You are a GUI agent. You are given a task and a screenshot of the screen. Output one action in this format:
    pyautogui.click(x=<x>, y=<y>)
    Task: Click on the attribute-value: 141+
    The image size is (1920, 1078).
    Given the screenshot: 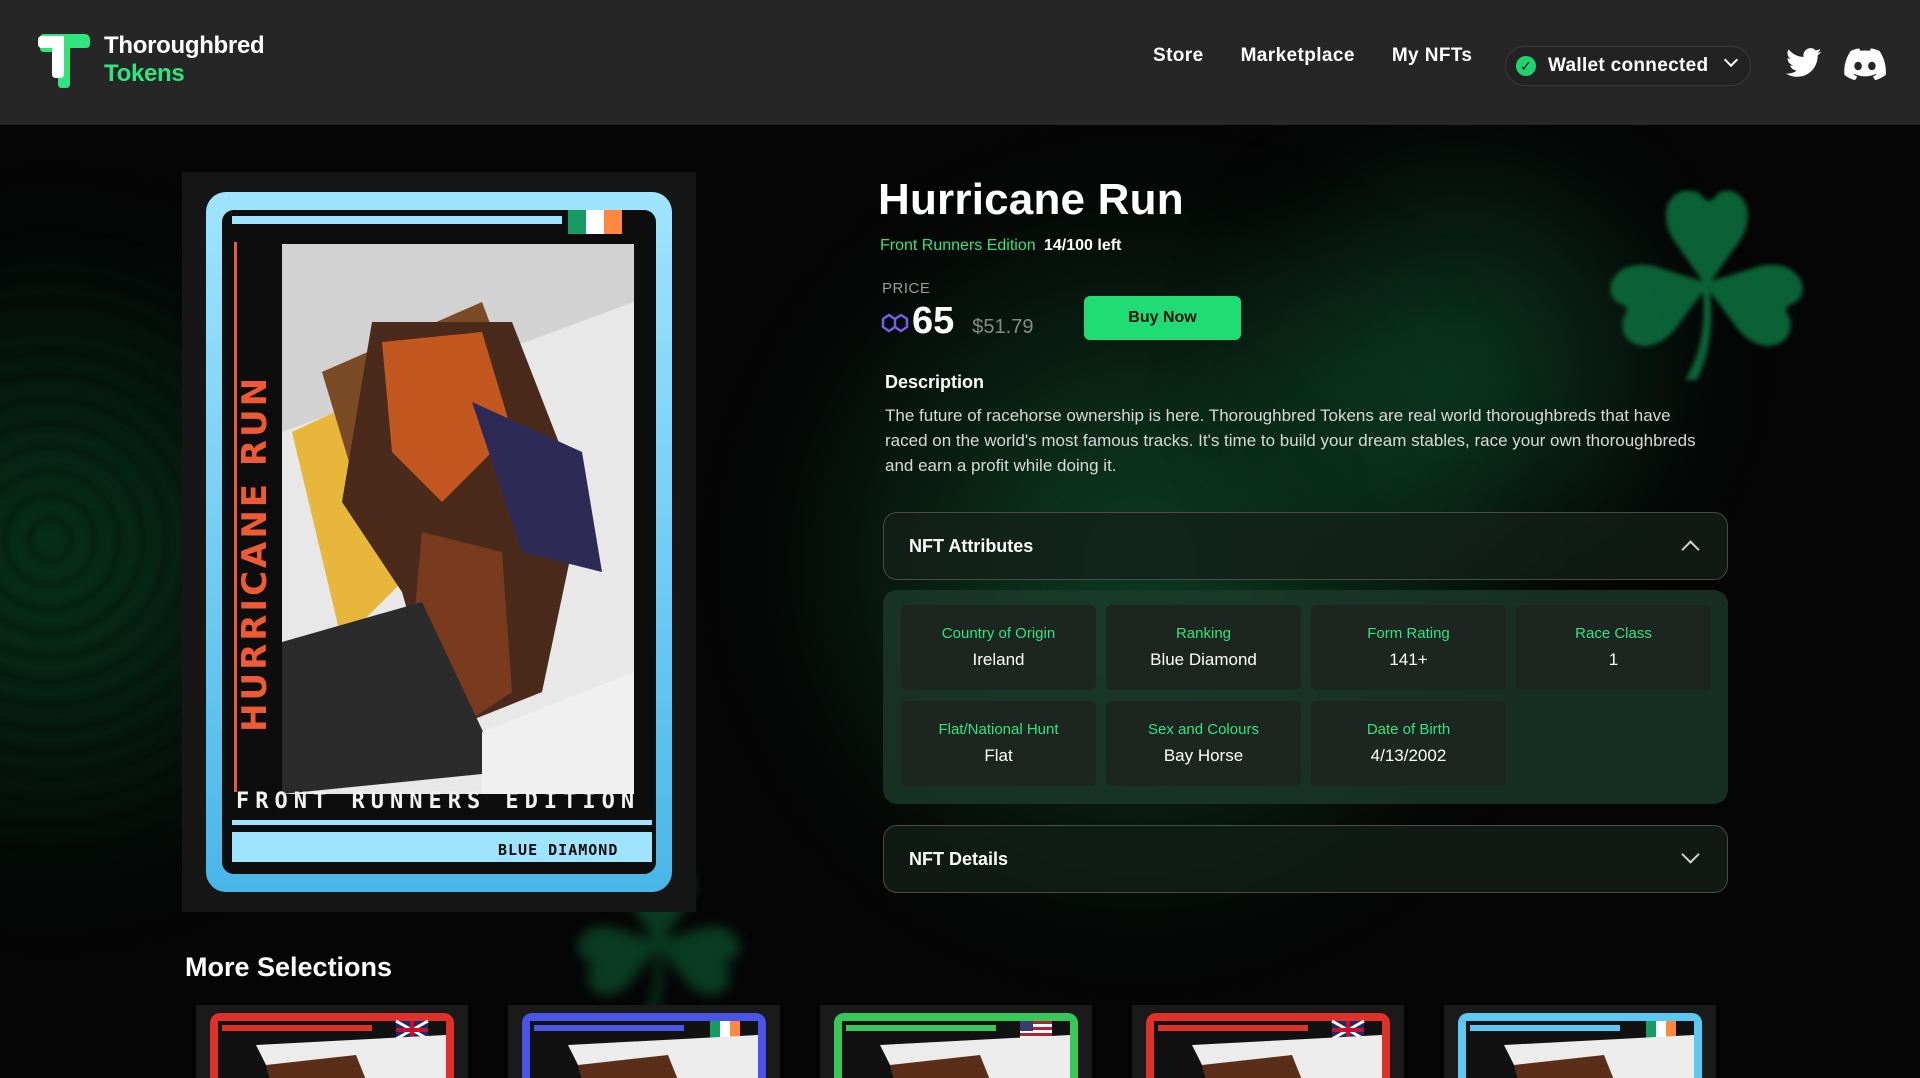 What is the action you would take?
    pyautogui.click(x=1408, y=659)
    